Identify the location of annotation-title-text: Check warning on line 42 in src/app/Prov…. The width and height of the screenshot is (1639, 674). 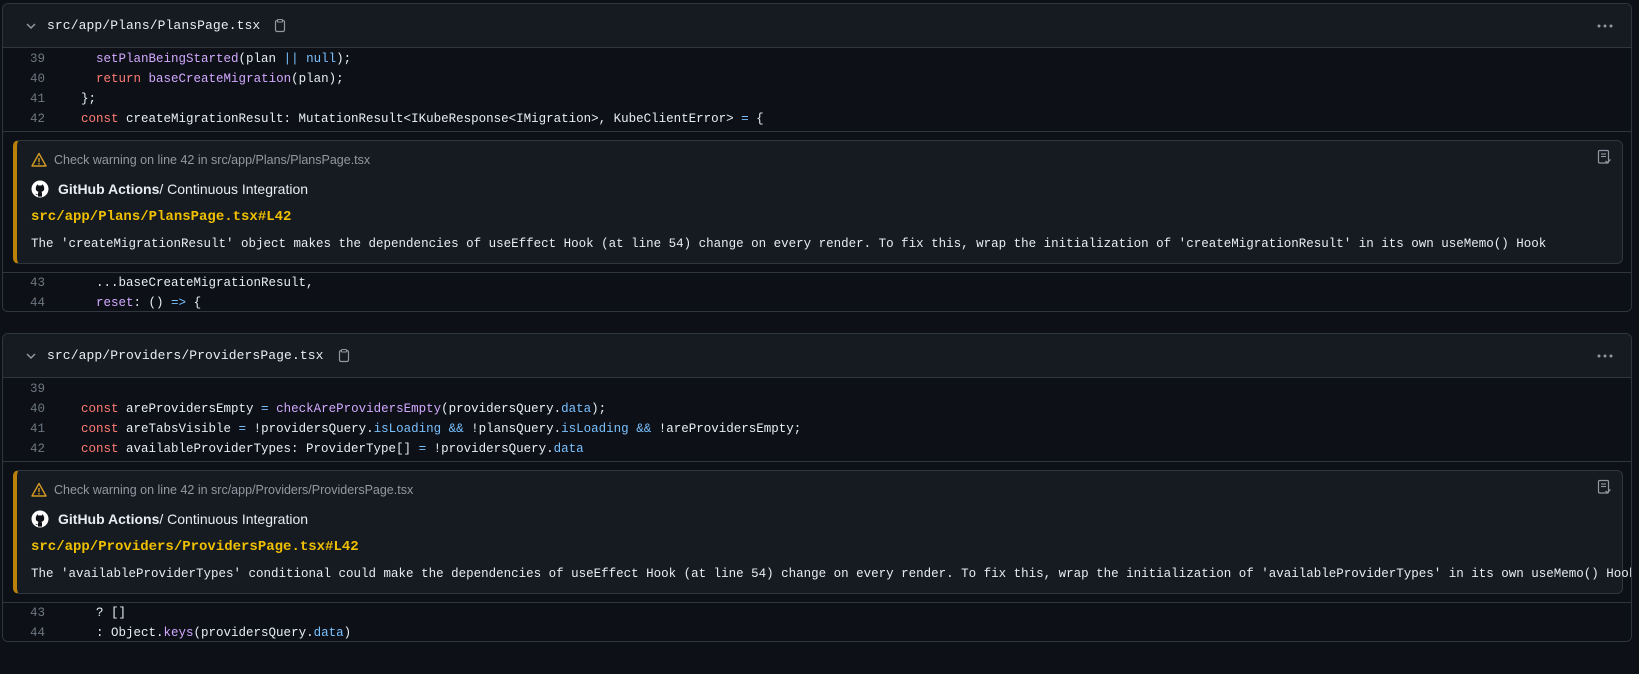
(234, 490).